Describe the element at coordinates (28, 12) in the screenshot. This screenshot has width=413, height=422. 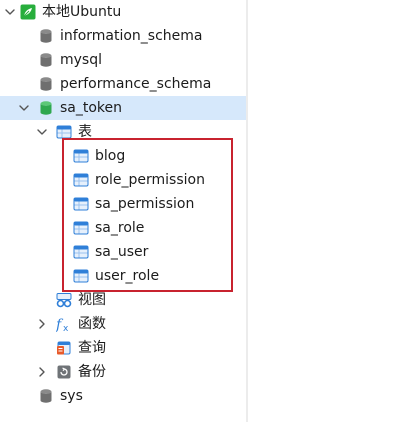
I see `connection-icon` at that location.